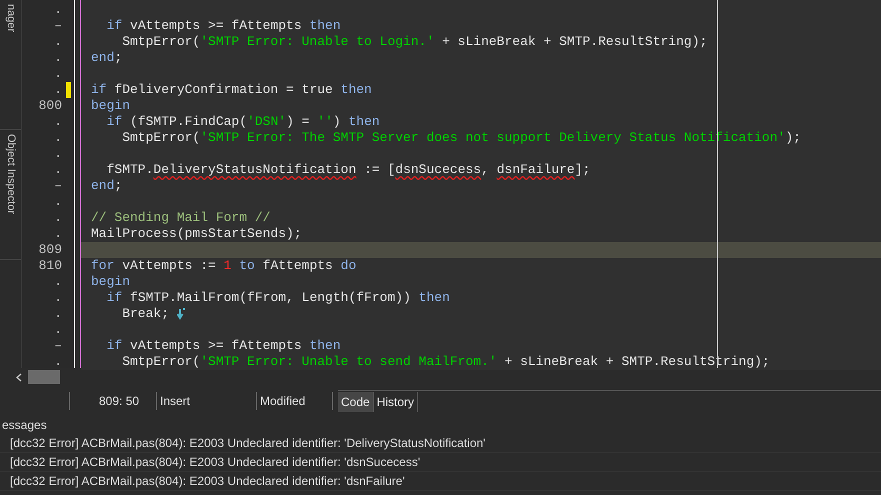  What do you see at coordinates (19, 377) in the screenshot?
I see `scroll-left-icon` at bounding box center [19, 377].